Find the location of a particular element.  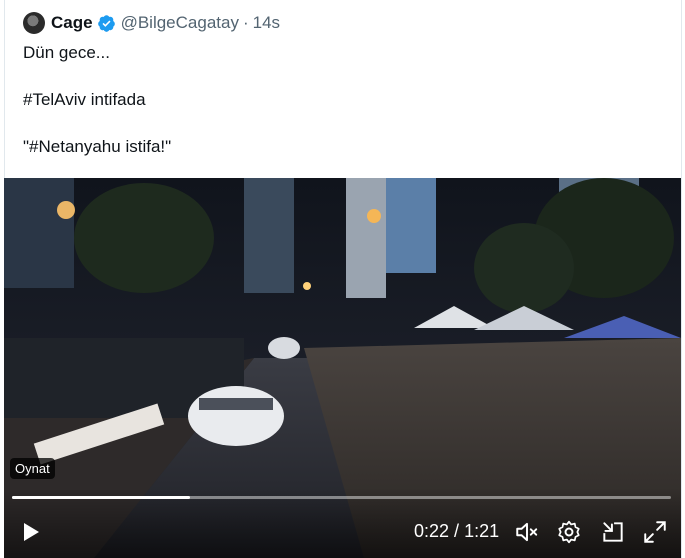

progress-fill is located at coordinates (101, 497).